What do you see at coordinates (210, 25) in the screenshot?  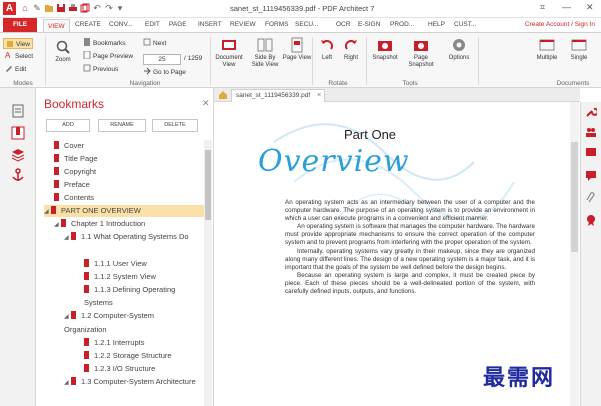 I see `tab-insert: INSERT` at bounding box center [210, 25].